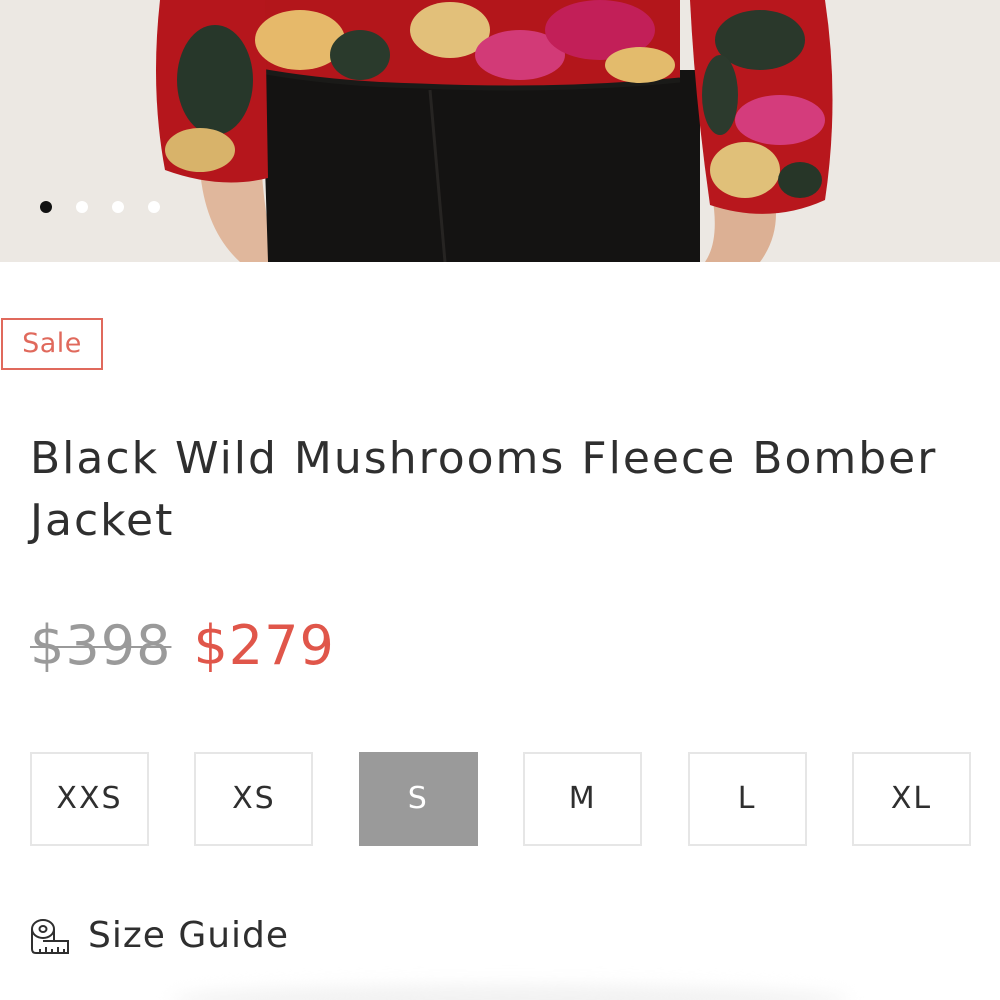 The image size is (1000, 1000). What do you see at coordinates (510, 992) in the screenshot?
I see `bottom-bar-shadow` at bounding box center [510, 992].